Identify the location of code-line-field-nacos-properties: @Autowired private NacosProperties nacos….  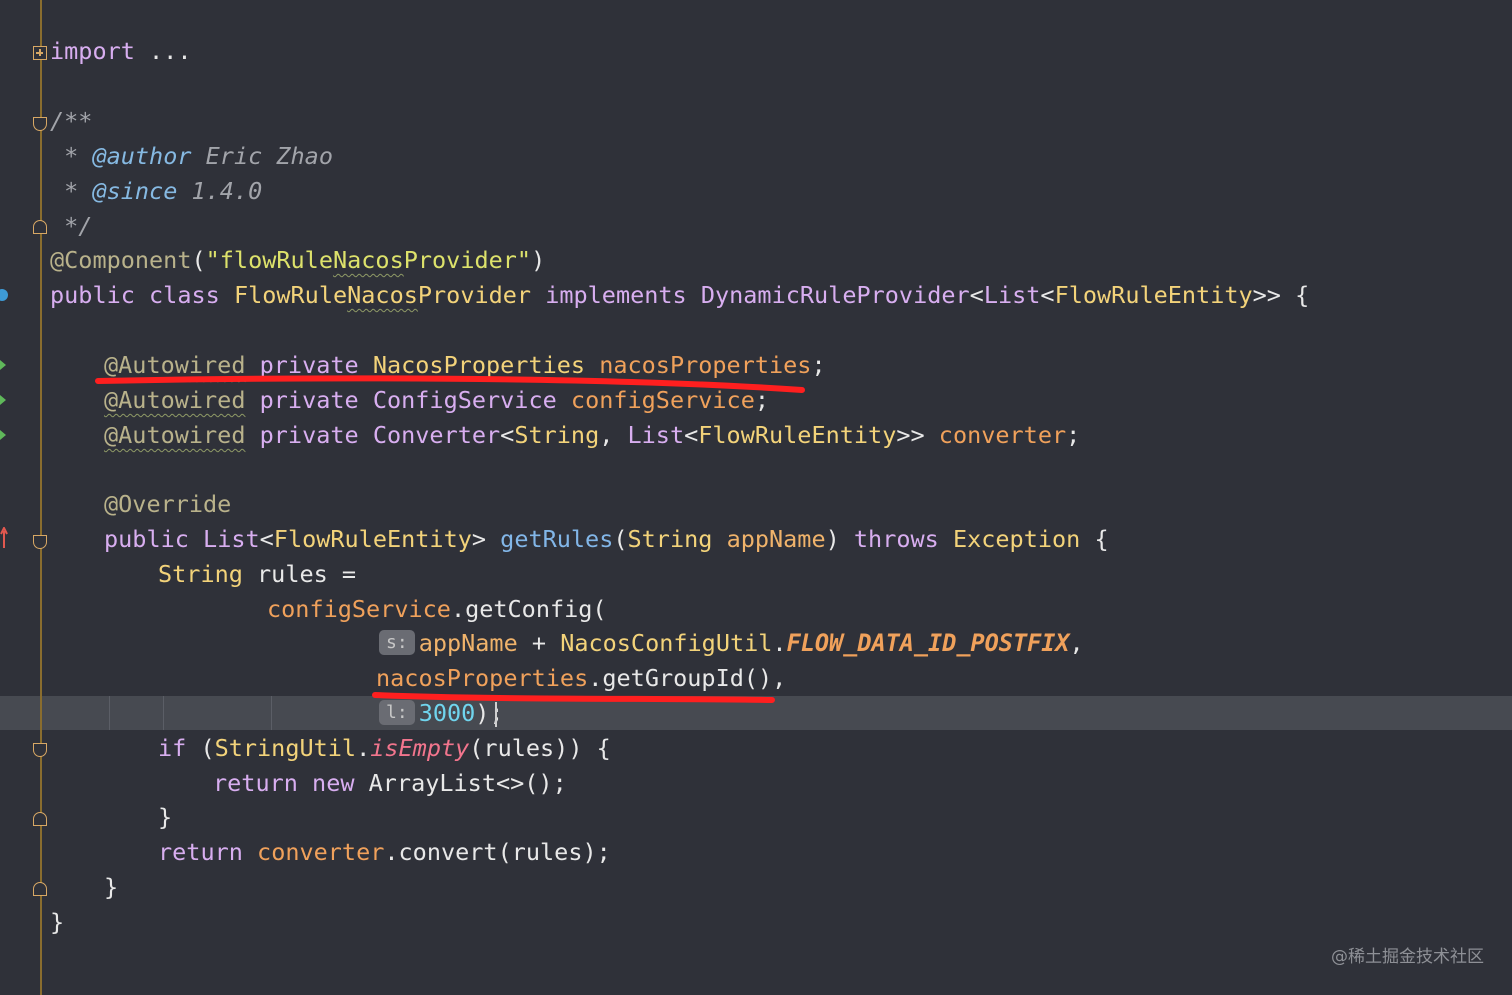
(465, 365).